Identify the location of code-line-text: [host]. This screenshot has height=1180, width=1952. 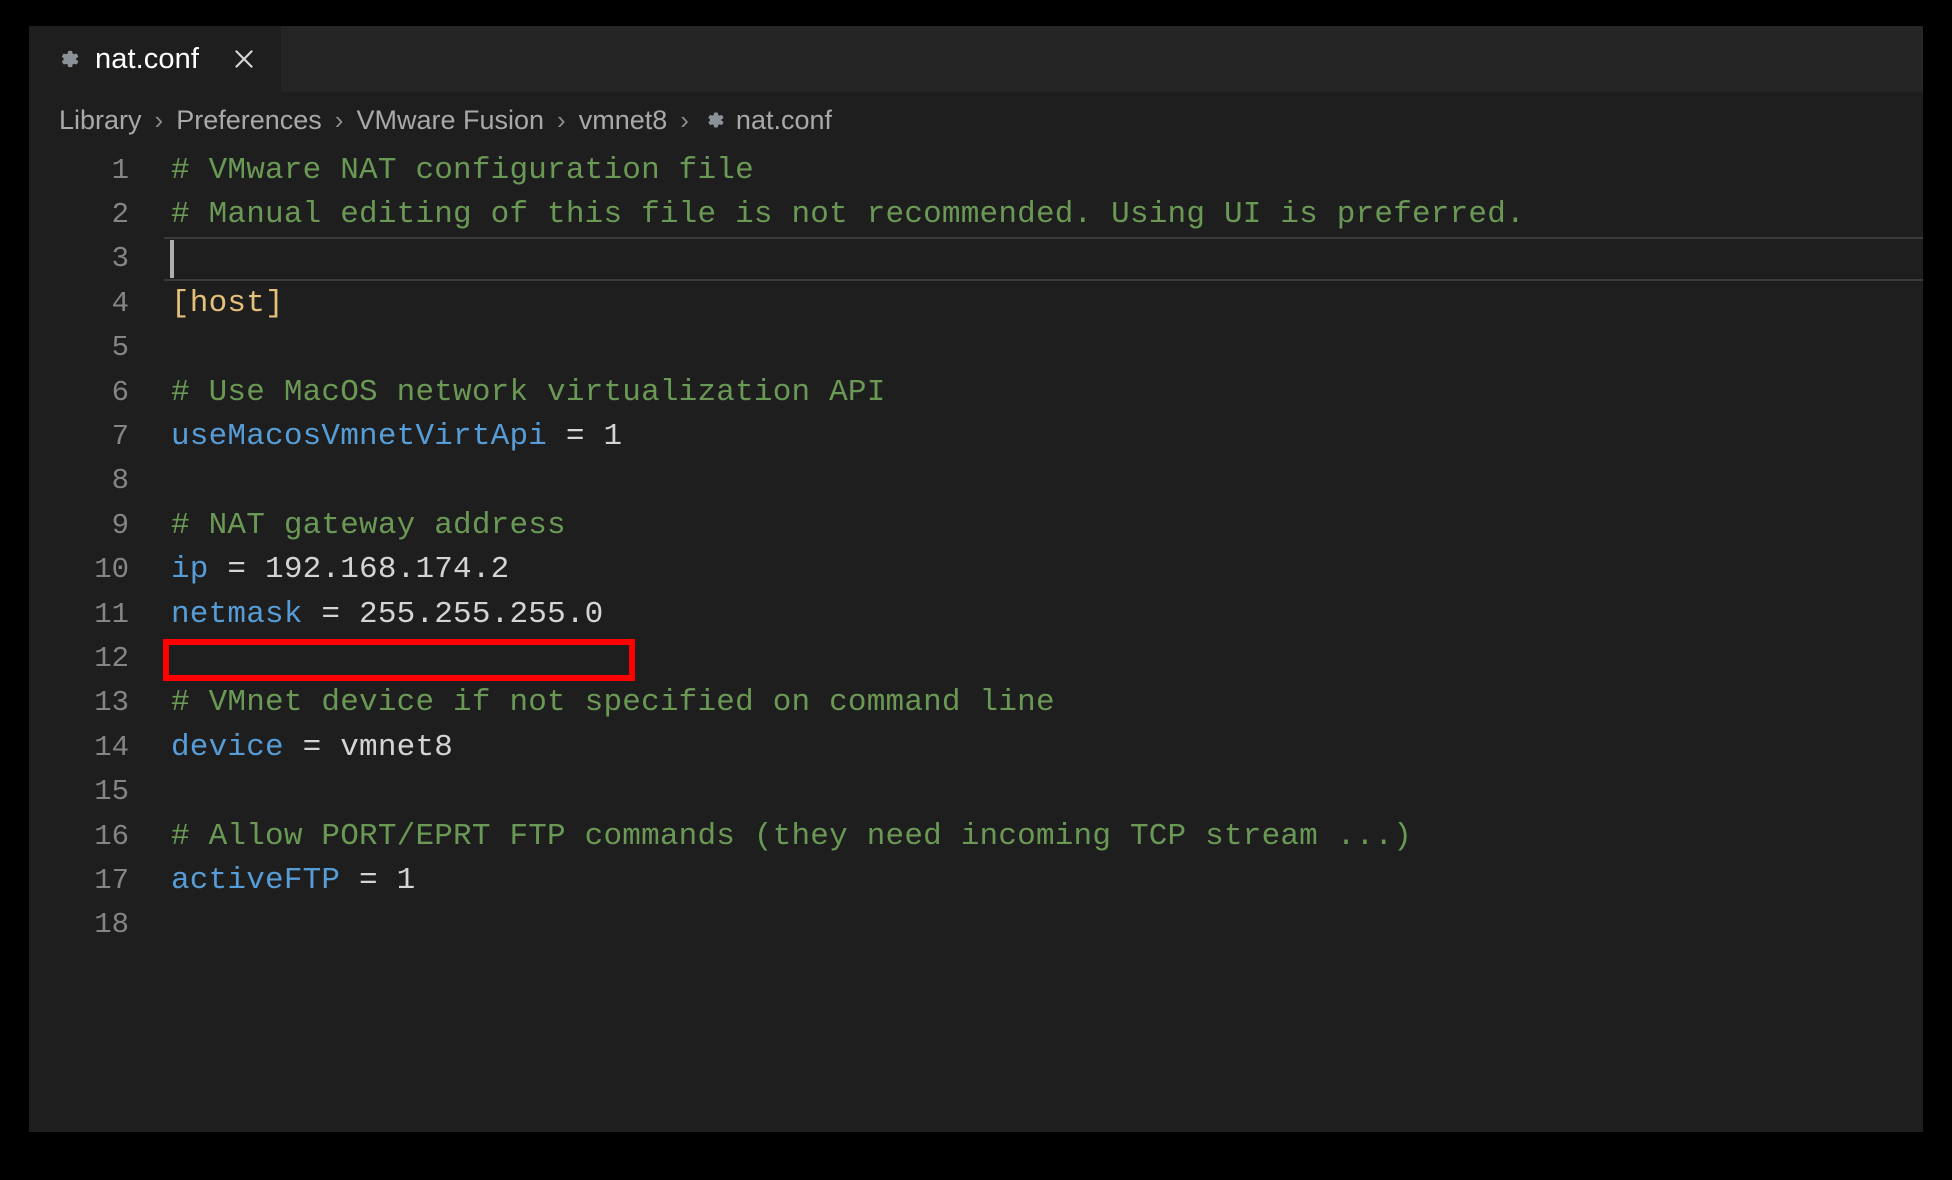
(206, 303).